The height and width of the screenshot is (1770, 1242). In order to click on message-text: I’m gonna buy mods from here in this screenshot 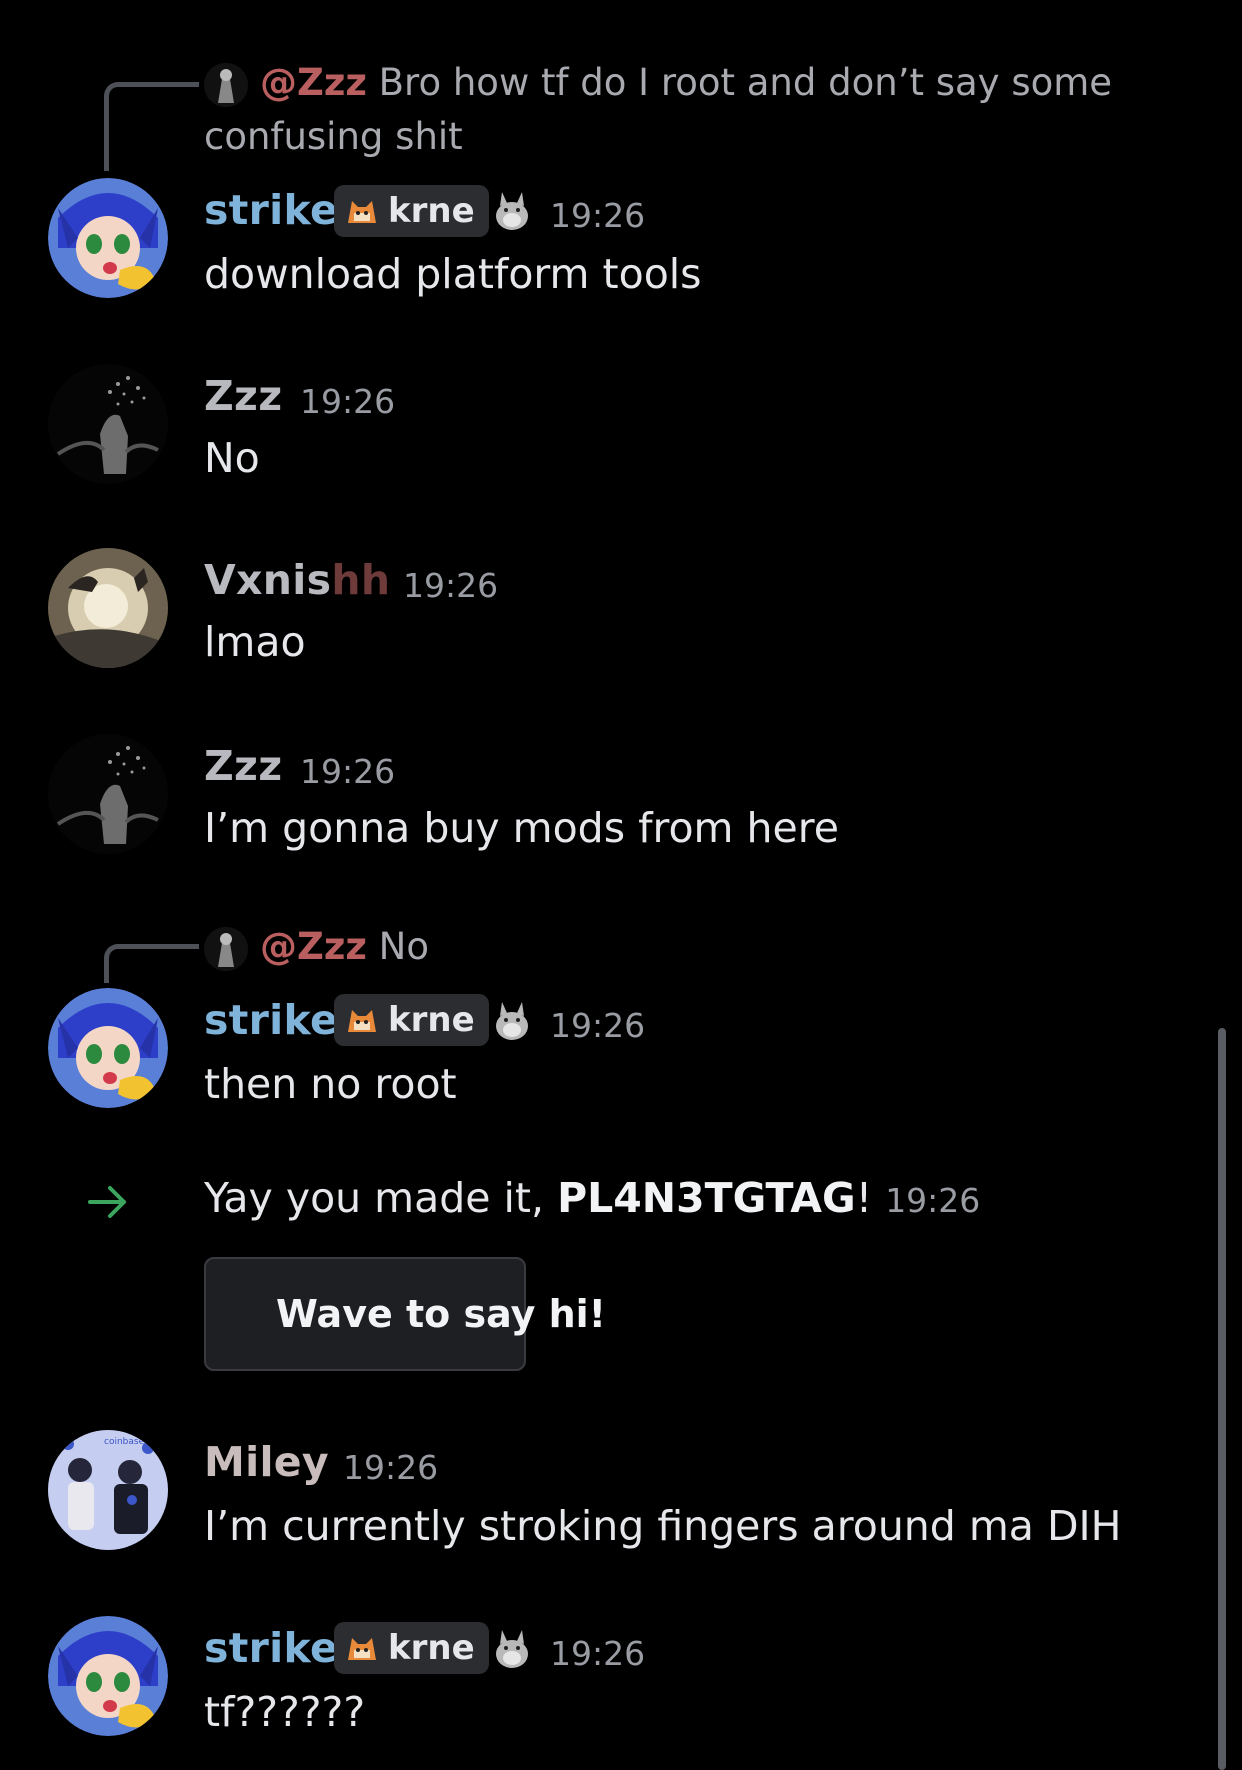, I will do `click(521, 828)`.